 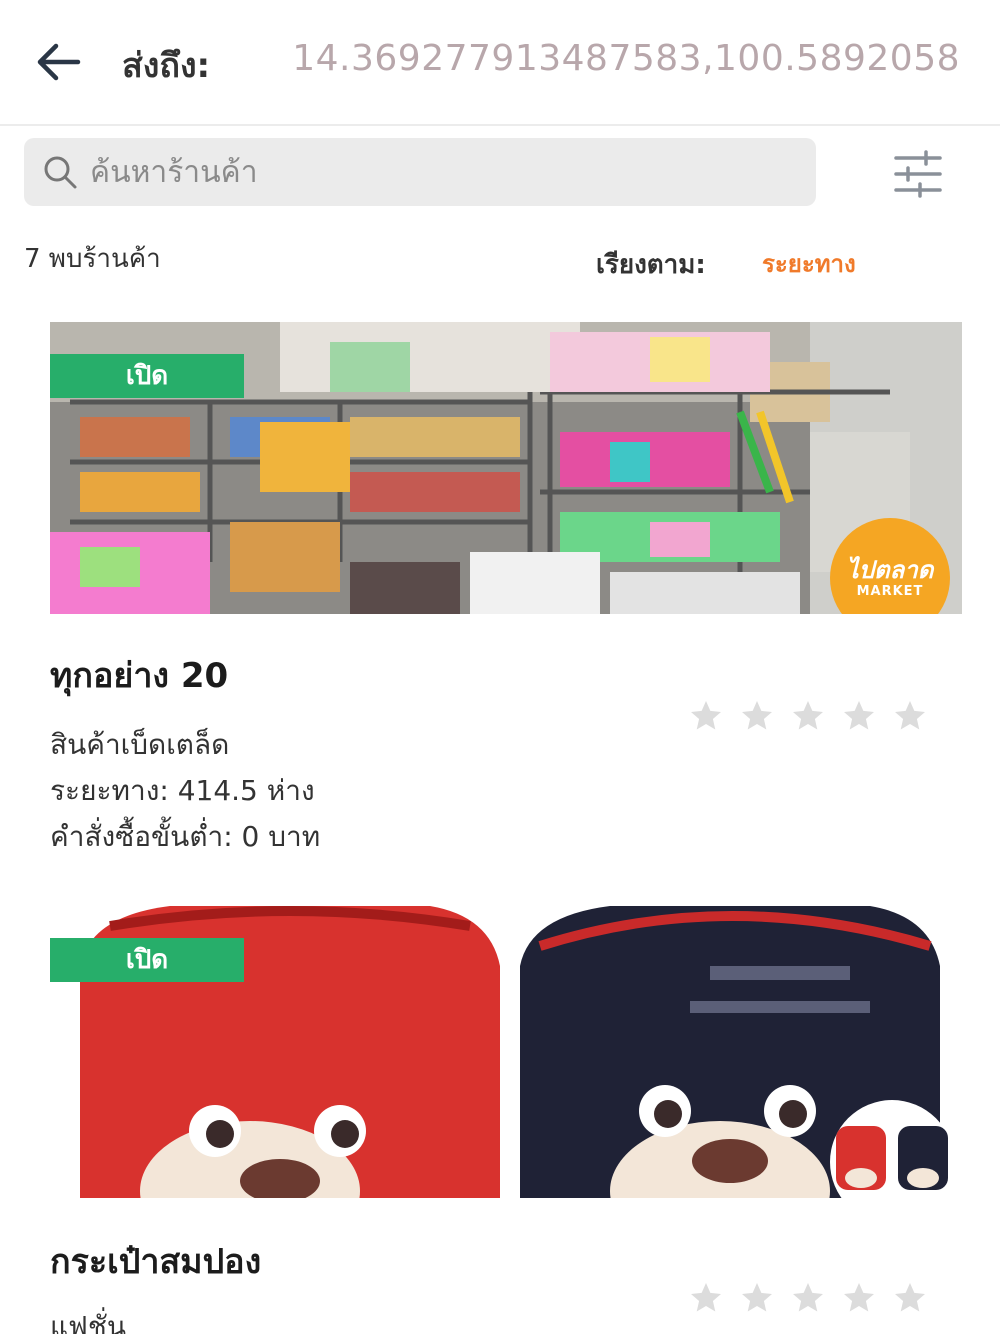 I want to click on store-distance: ระยะทาง: 414.5 ห่าง, so click(x=182, y=790).